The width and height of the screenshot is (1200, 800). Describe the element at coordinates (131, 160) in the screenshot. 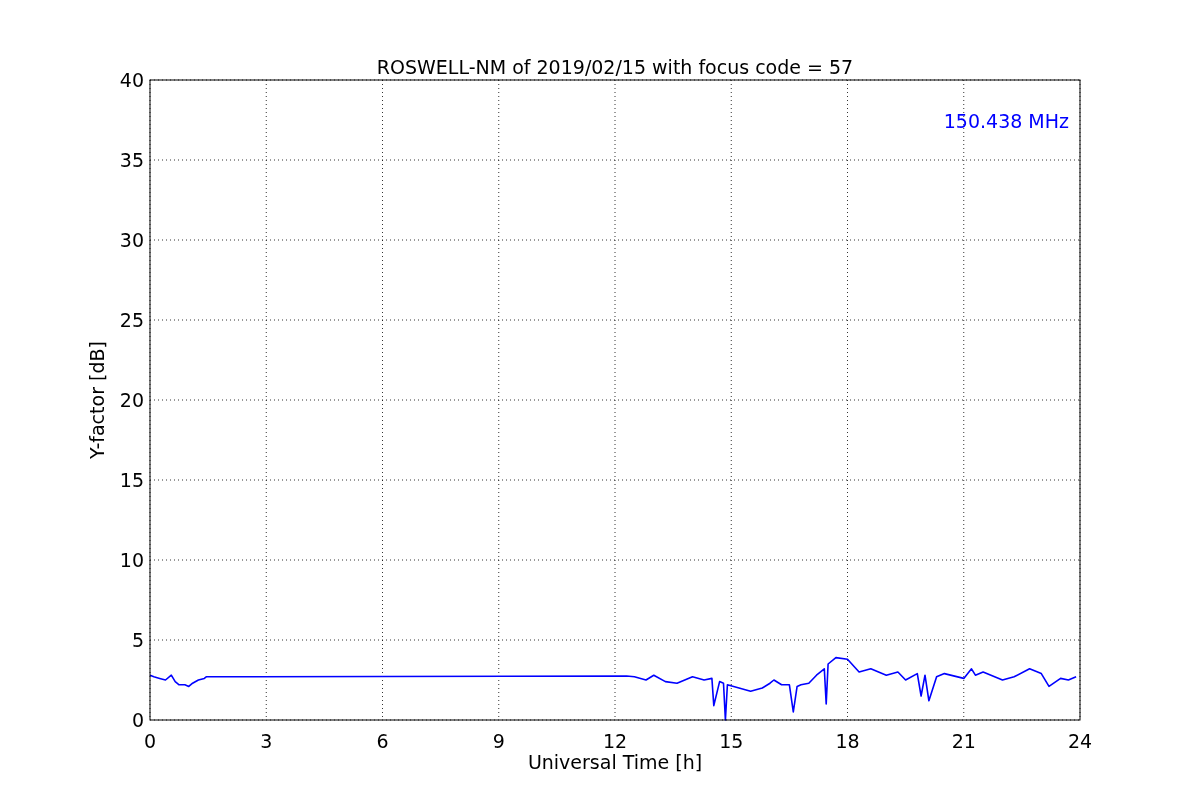

I see `y-tick-label: 35` at that location.